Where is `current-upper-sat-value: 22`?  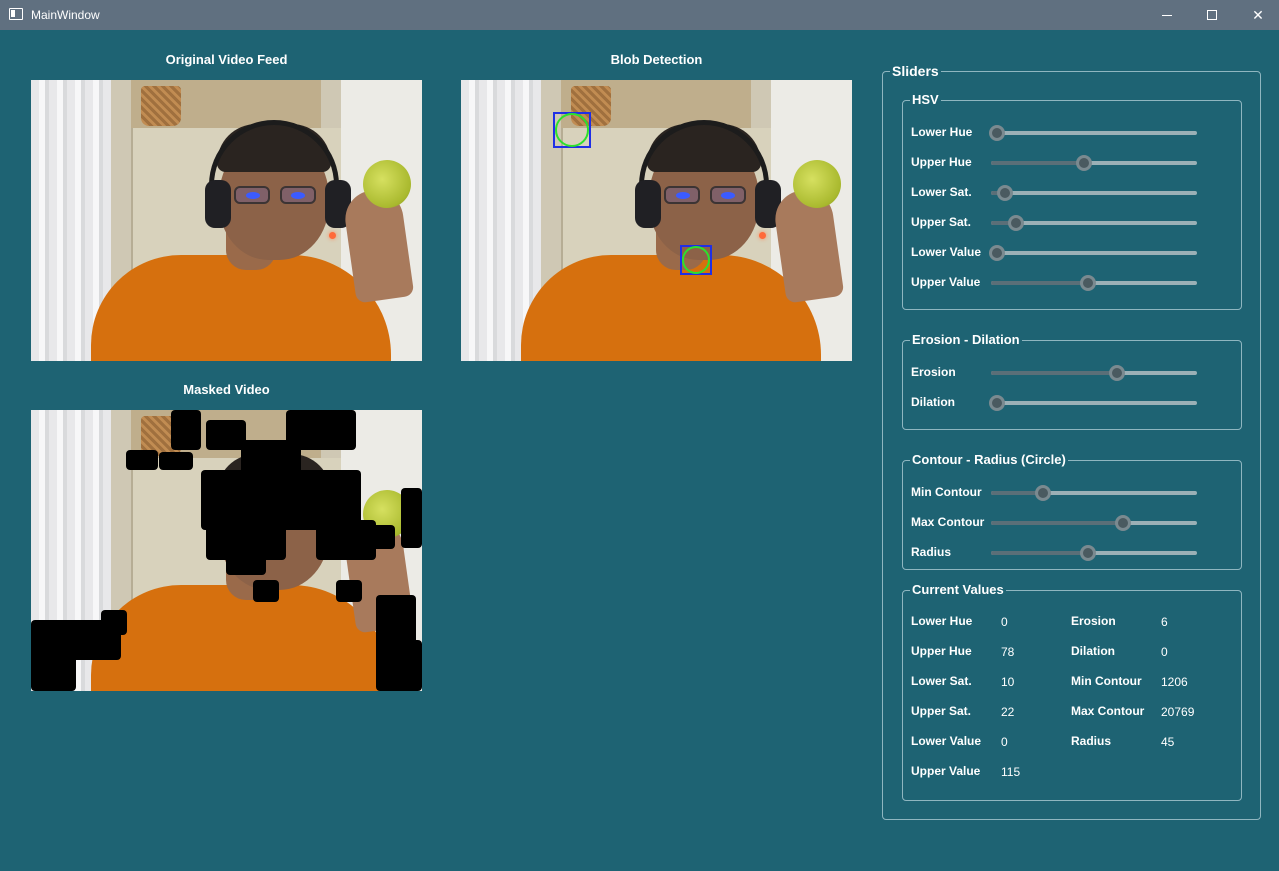
current-upper-sat-value: 22 is located at coordinates (1008, 712).